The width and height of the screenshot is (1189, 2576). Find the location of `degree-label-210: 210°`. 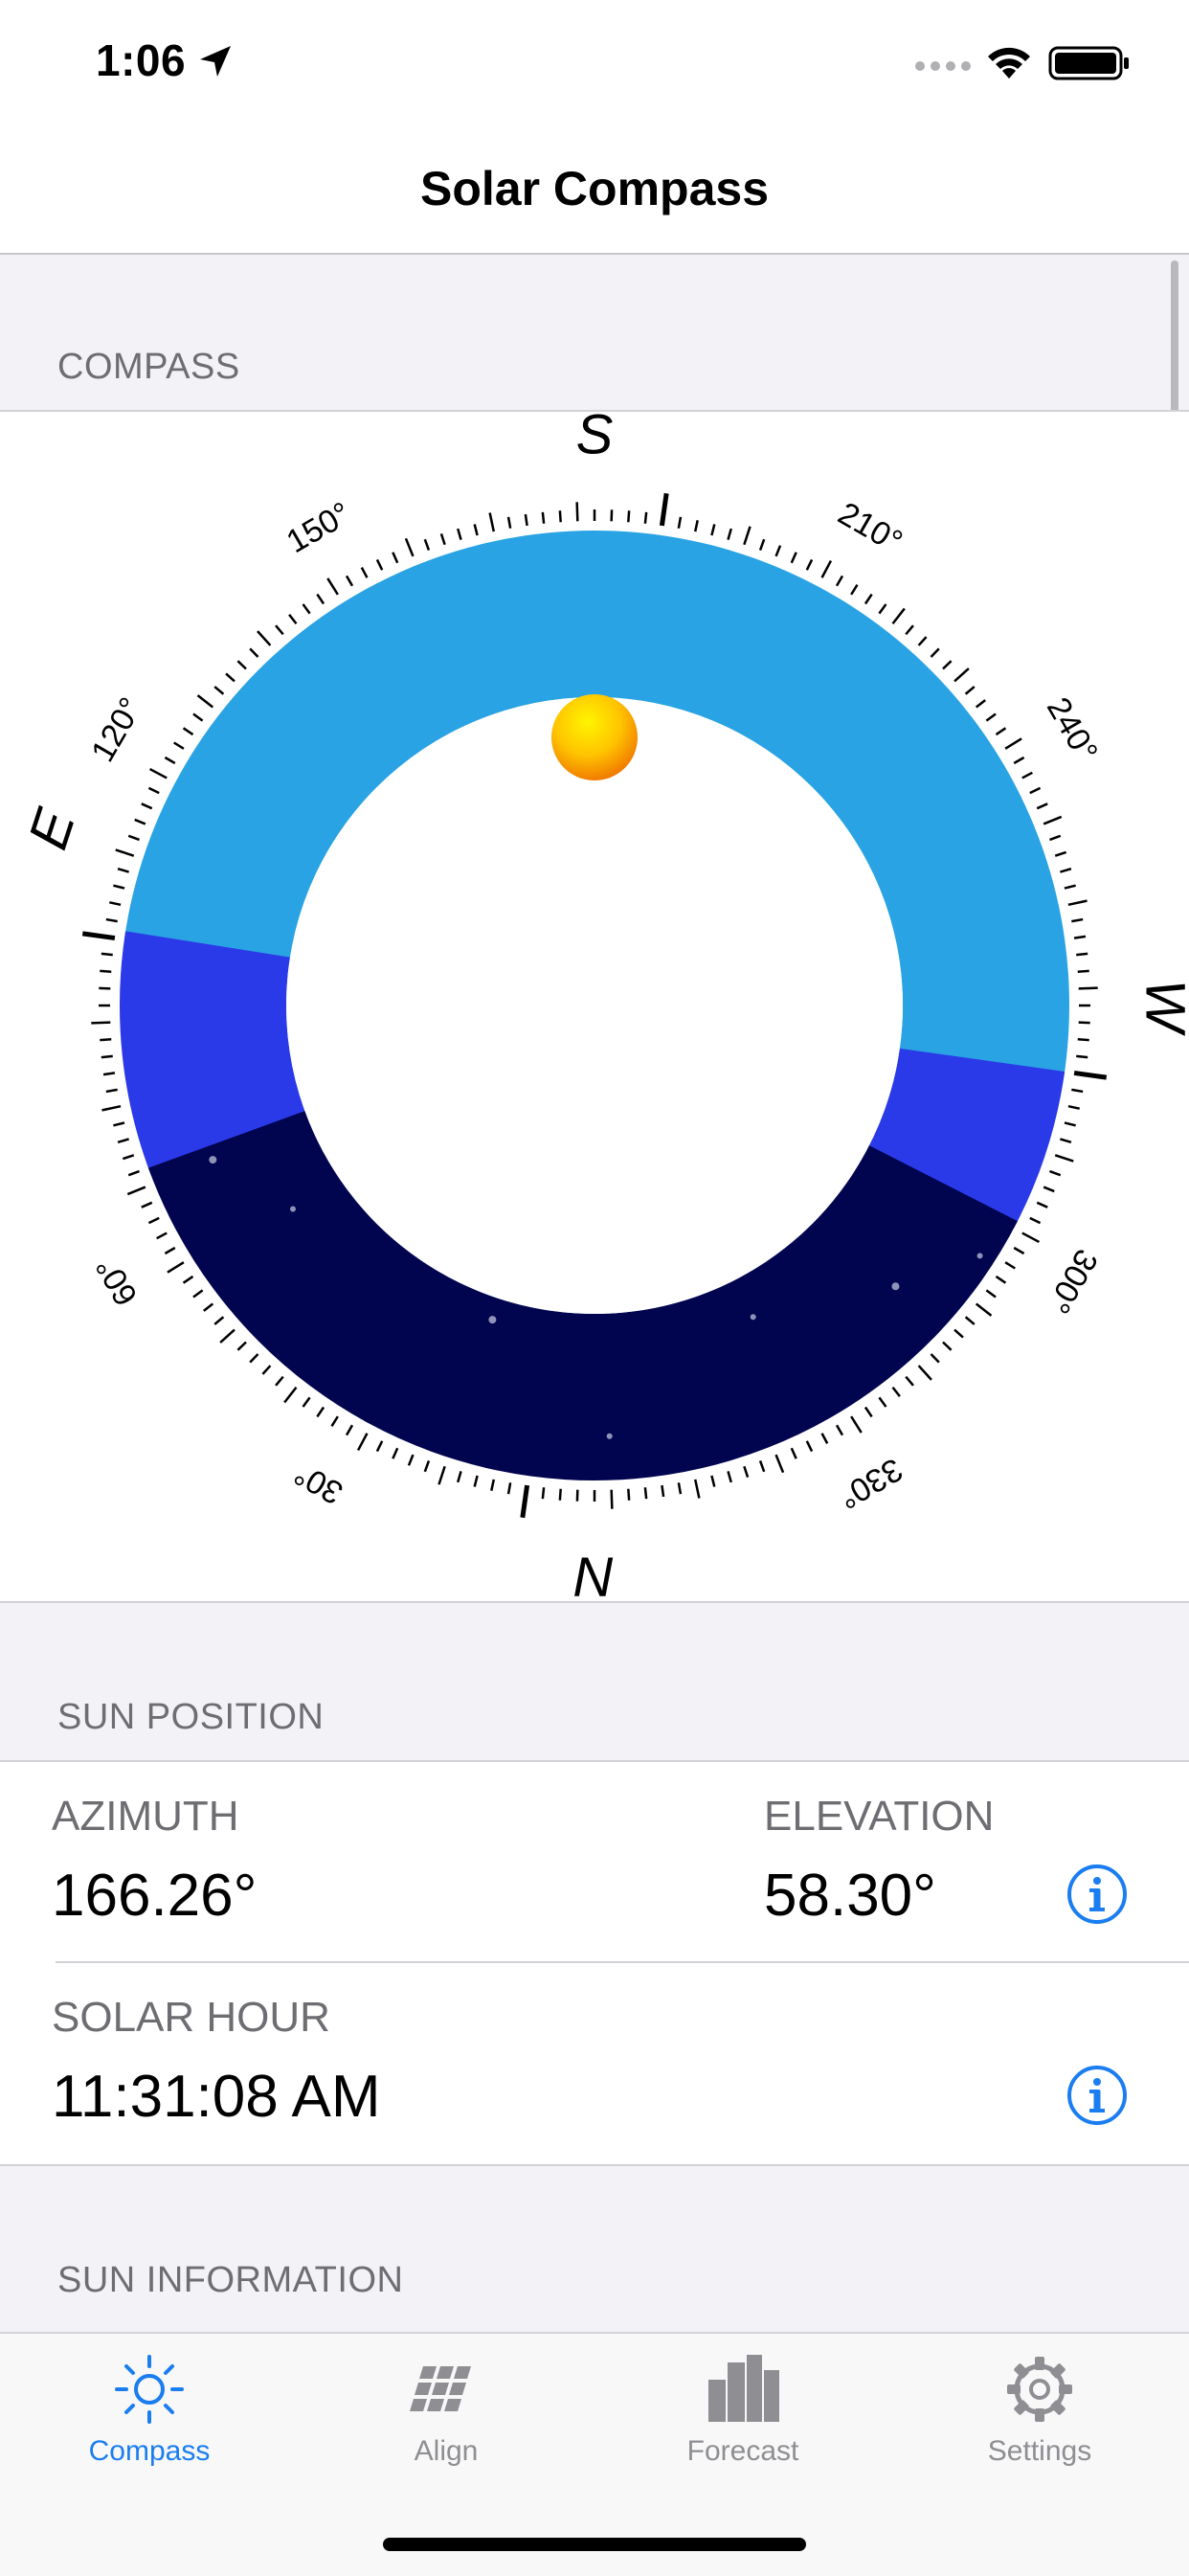

degree-label-210: 210° is located at coordinates (870, 527).